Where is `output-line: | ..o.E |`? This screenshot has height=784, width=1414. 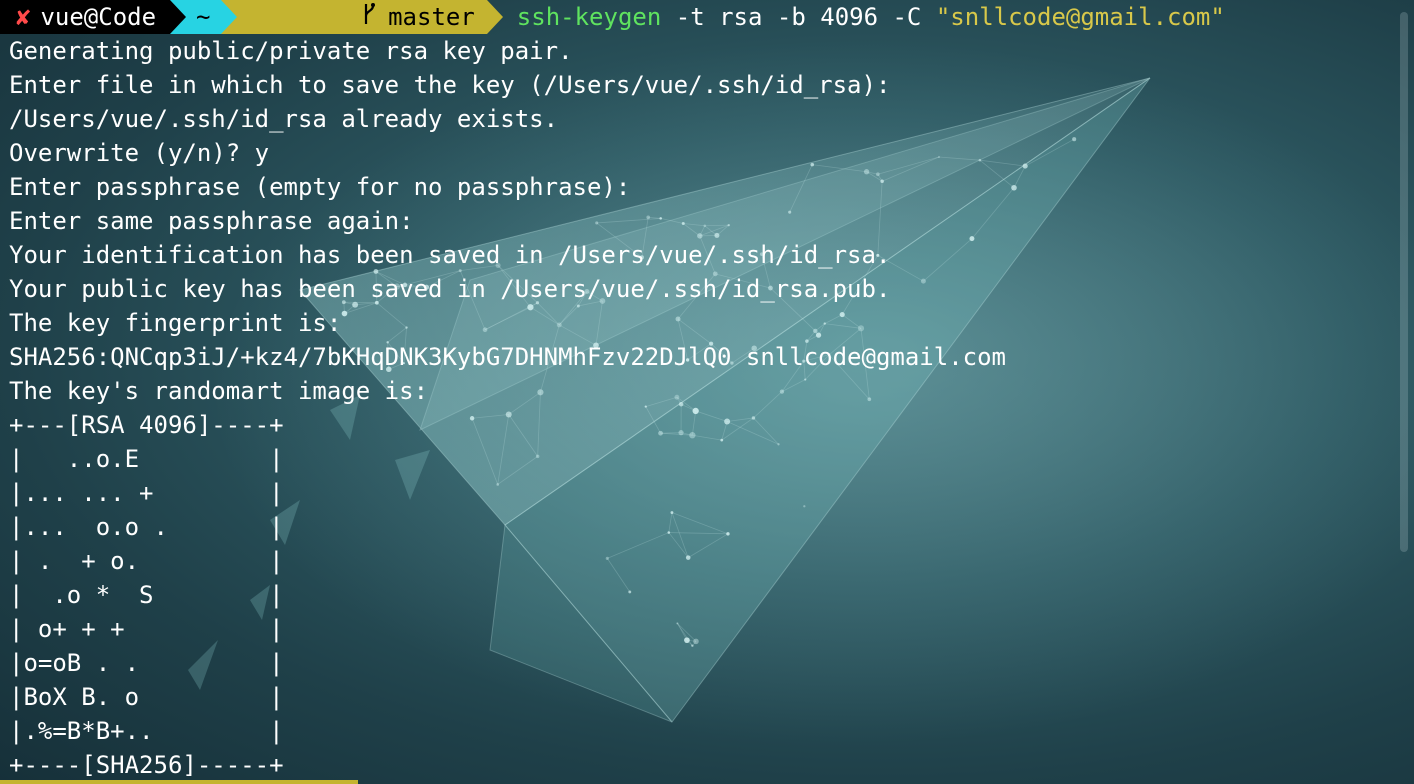 output-line: | ..o.E | is located at coordinates (146, 459).